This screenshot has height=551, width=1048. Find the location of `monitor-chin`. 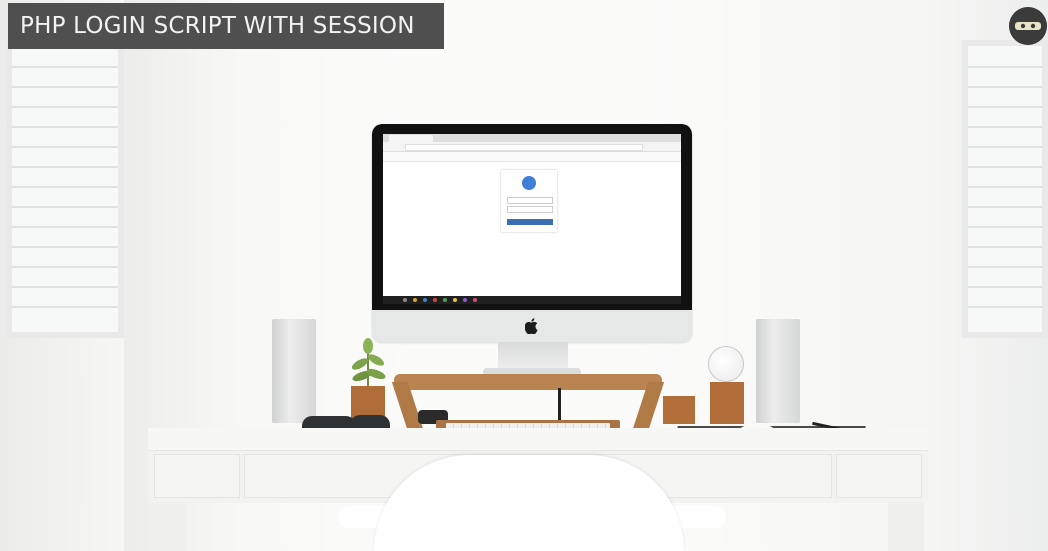

monitor-chin is located at coordinates (532, 326).